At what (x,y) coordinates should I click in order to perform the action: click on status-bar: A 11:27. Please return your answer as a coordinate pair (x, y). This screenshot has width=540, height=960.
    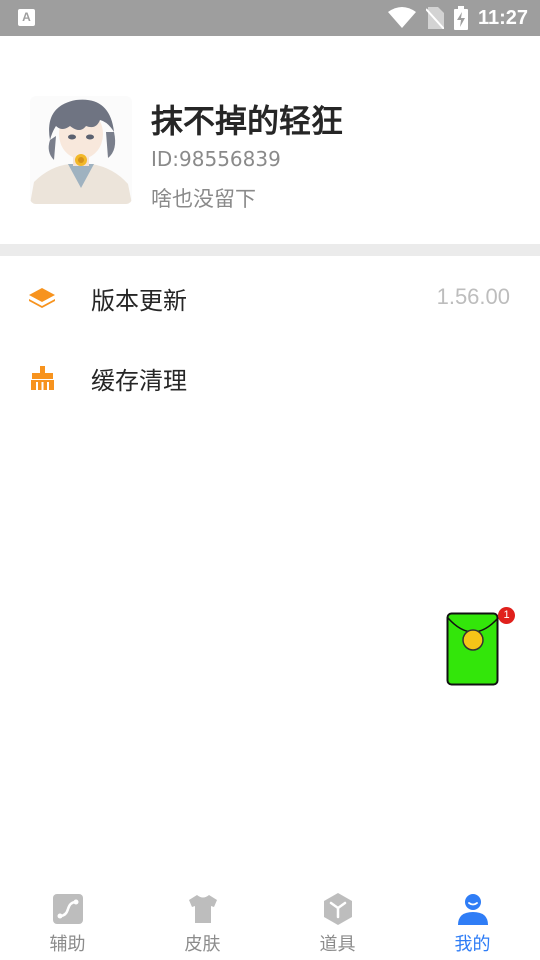
    Looking at the image, I should click on (270, 18).